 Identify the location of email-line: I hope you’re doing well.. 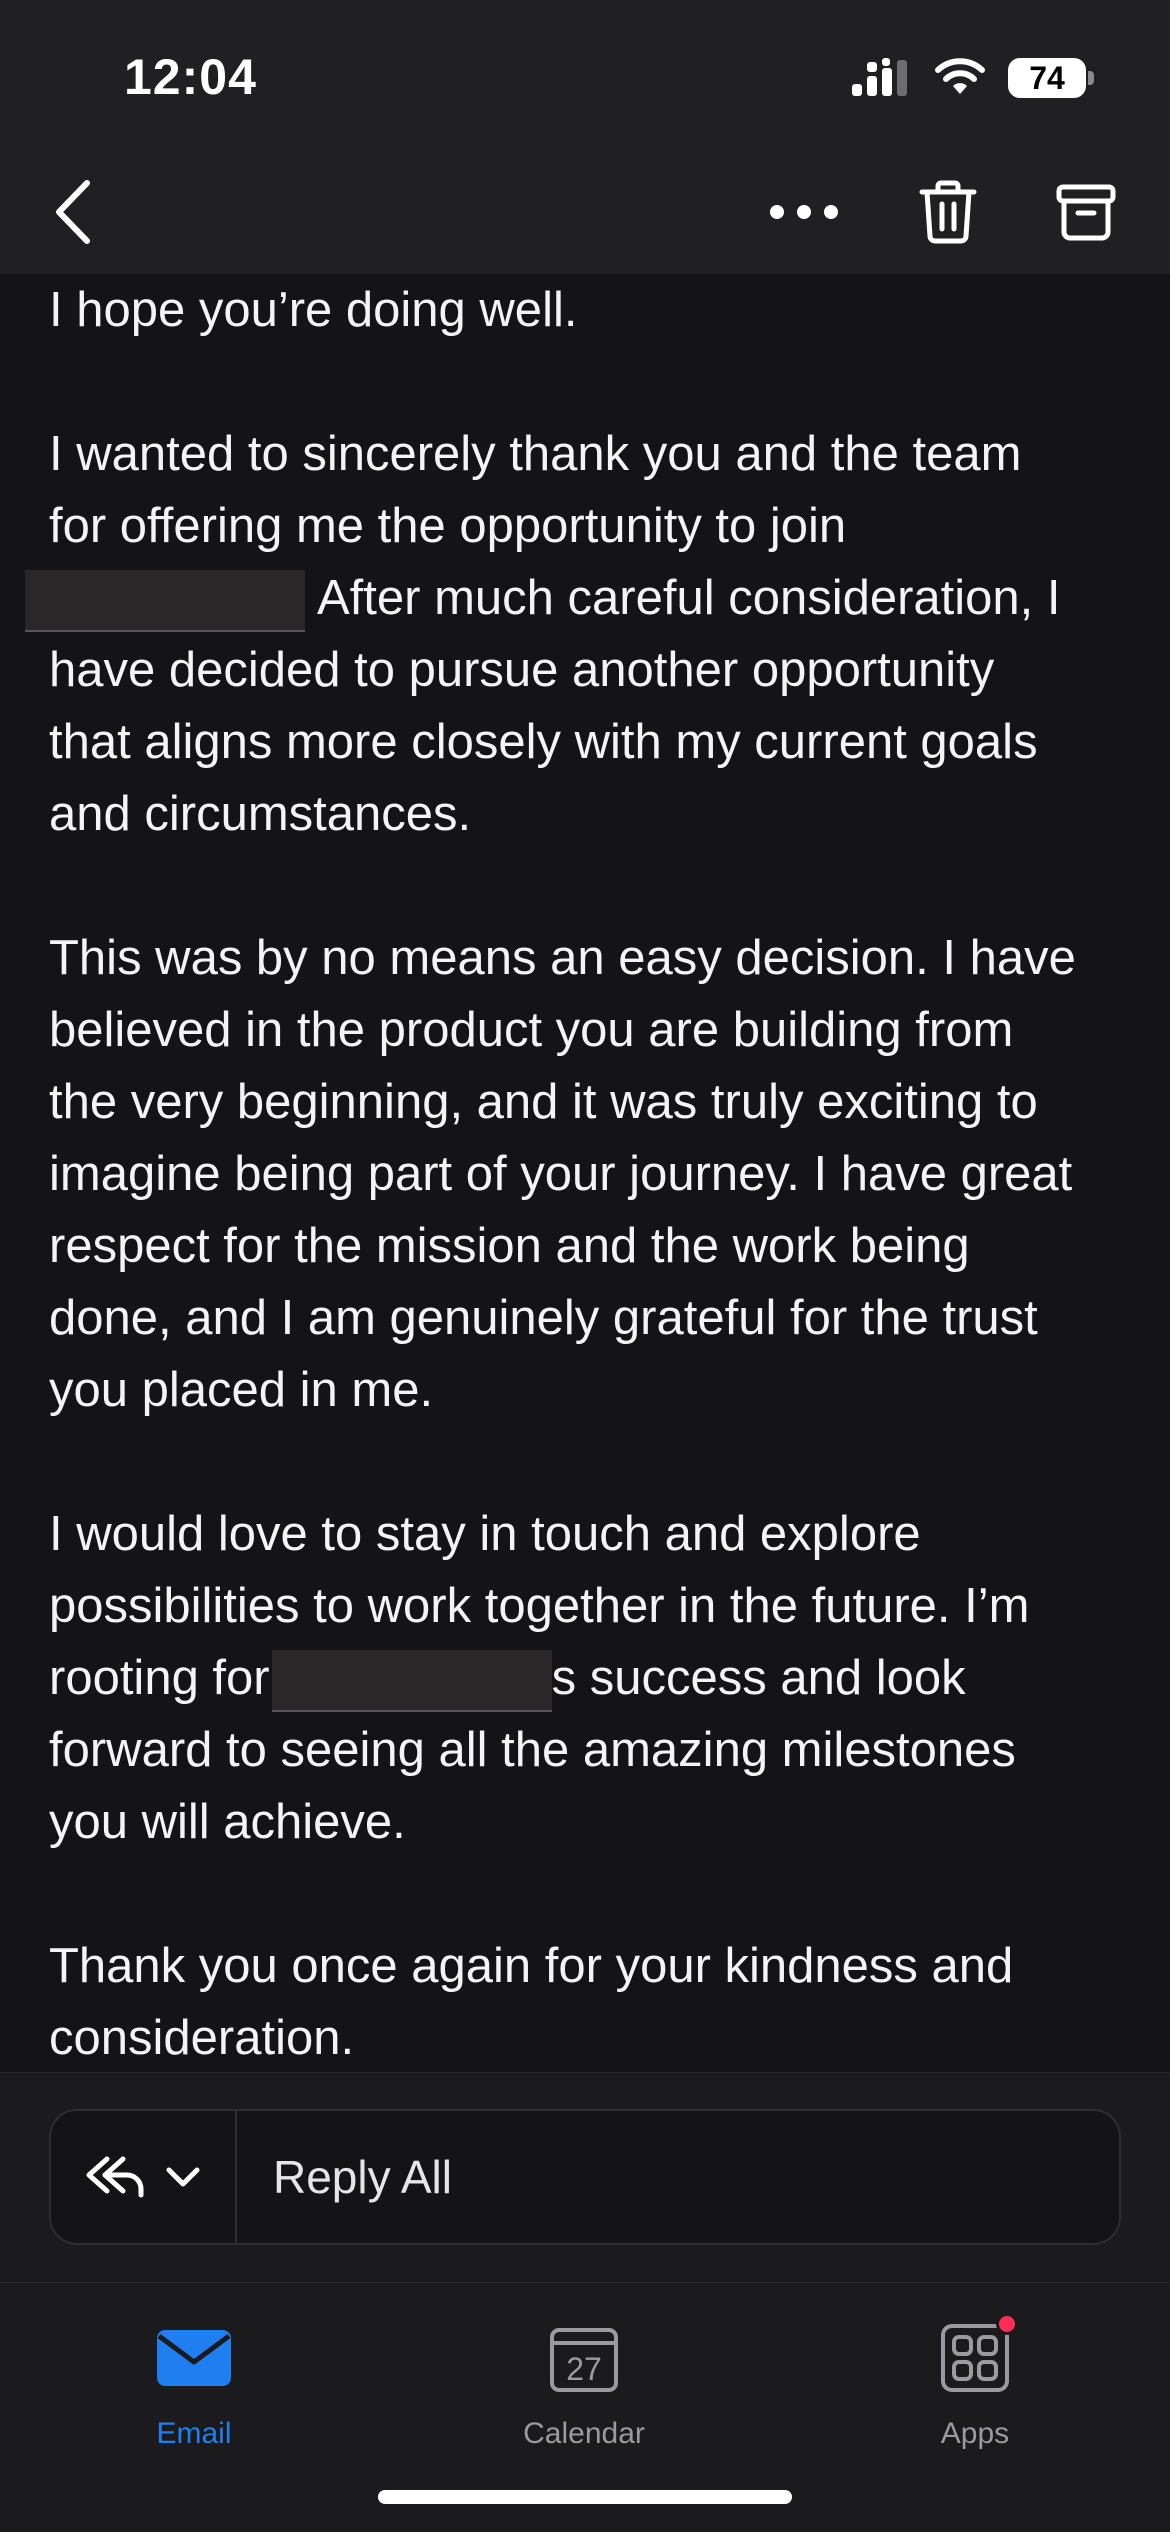
(589, 310).